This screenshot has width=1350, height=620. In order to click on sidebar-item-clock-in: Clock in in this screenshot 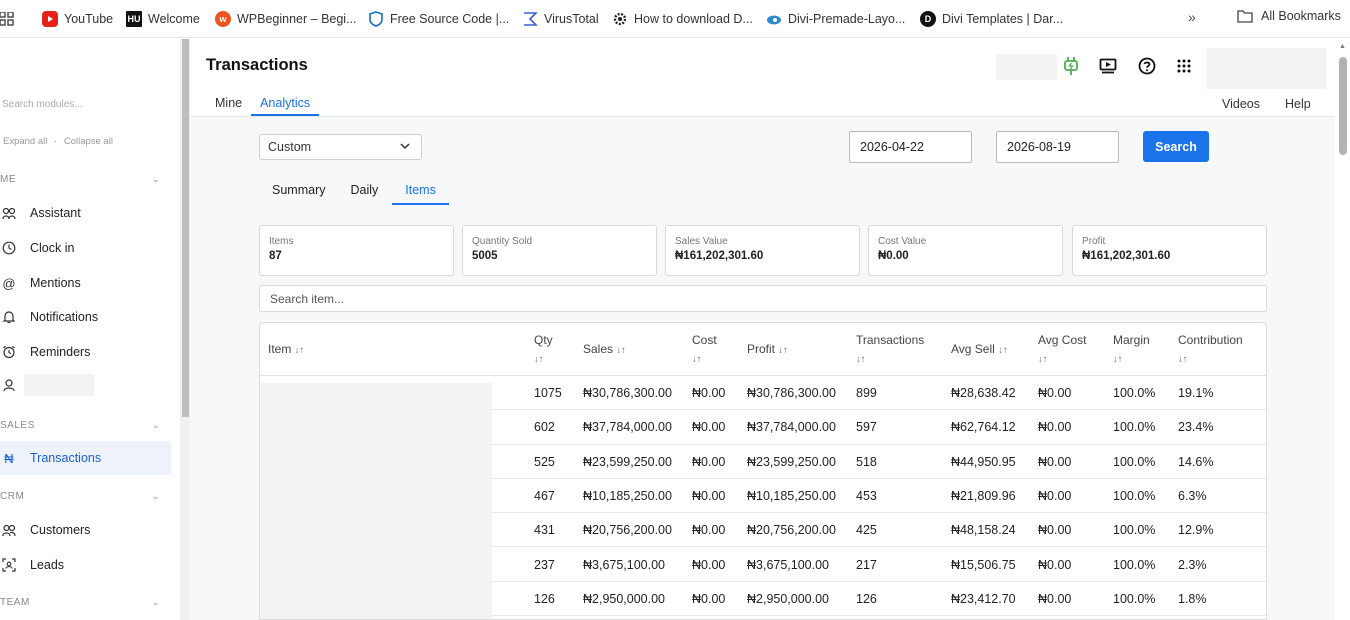, I will do `click(85, 248)`.